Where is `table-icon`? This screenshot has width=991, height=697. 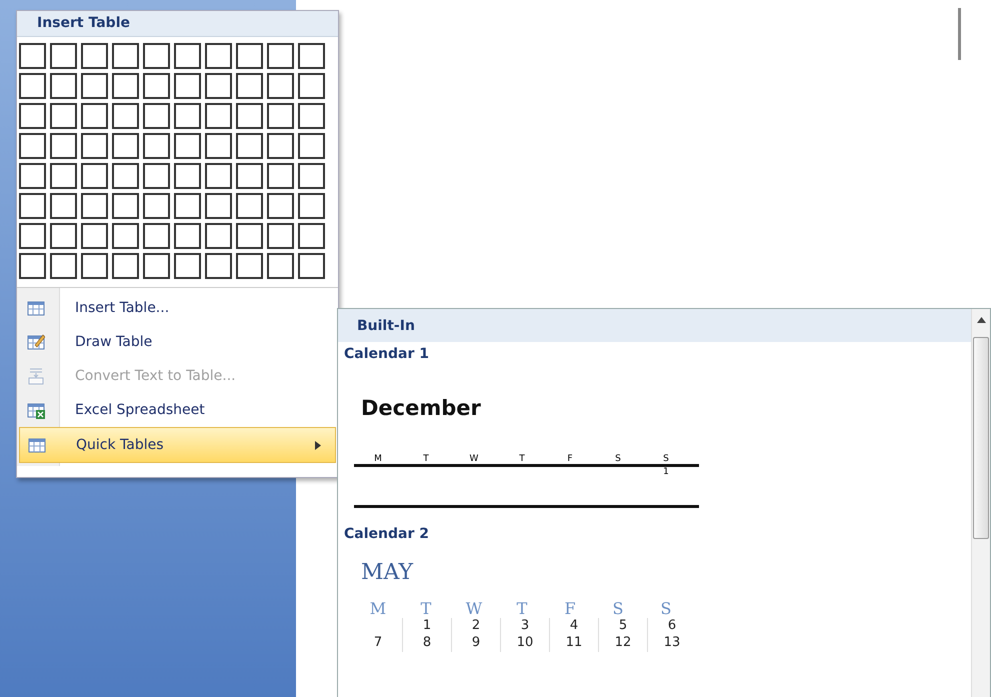 table-icon is located at coordinates (37, 445).